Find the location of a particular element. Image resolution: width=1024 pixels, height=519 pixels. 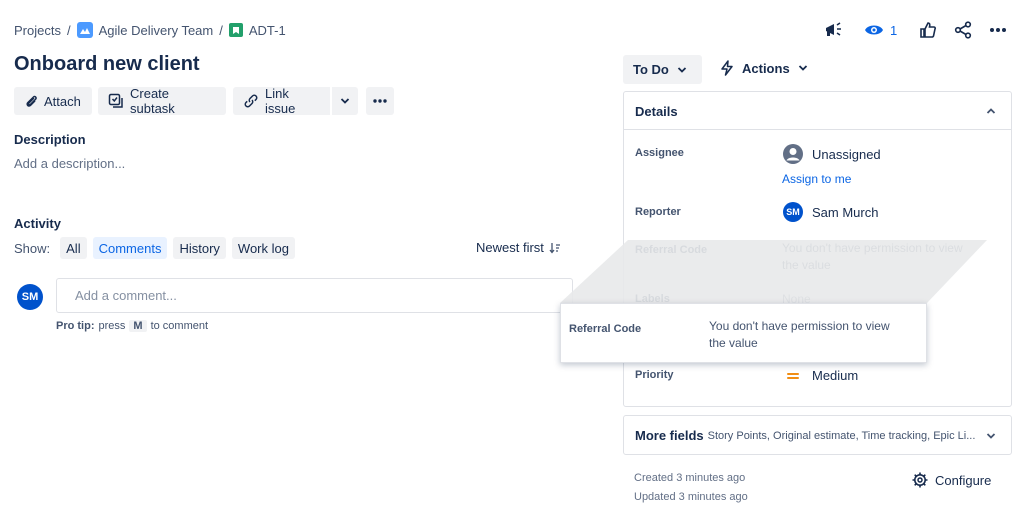

actions-label: Actions is located at coordinates (766, 68).